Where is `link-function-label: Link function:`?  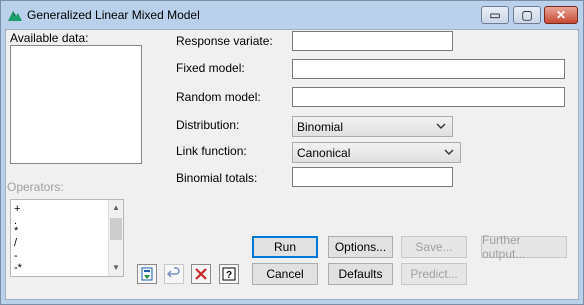 link-function-label: Link function: is located at coordinates (211, 151).